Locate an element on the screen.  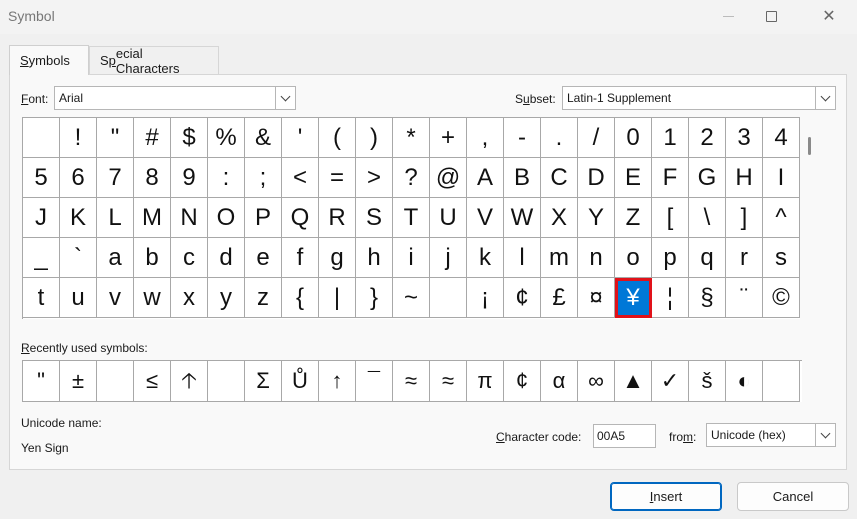
symbol-cell: ? is located at coordinates (411, 178).